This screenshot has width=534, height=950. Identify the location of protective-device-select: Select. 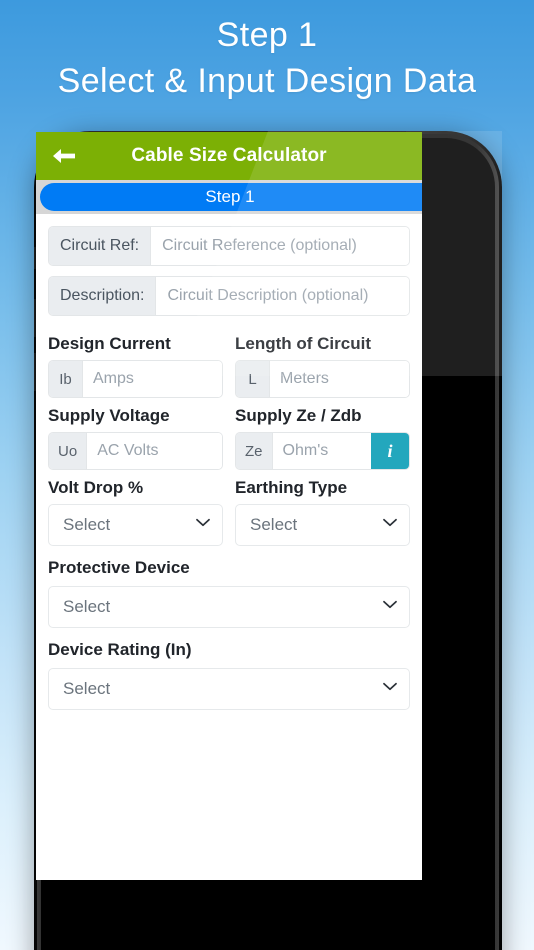
(229, 607).